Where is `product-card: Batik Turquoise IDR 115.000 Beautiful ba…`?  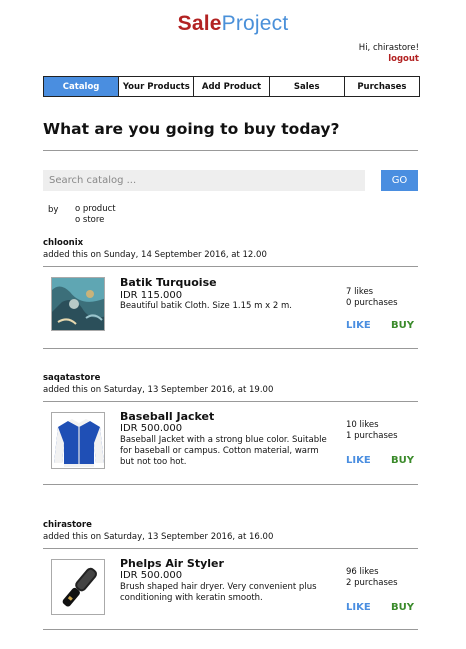
product-card: Batik Turquoise IDR 115.000 Beautiful ba… is located at coordinates (230, 307).